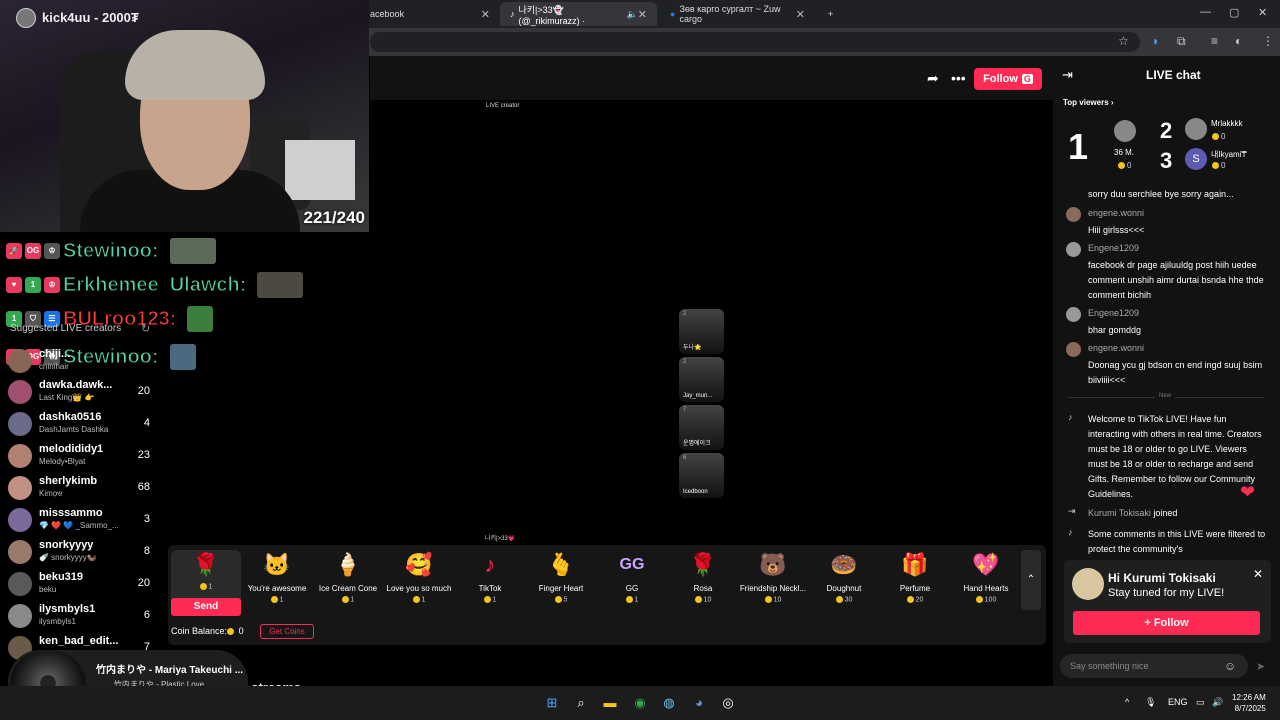 The width and height of the screenshot is (1280, 720). I want to click on chrome-icon: ◉, so click(640, 703).